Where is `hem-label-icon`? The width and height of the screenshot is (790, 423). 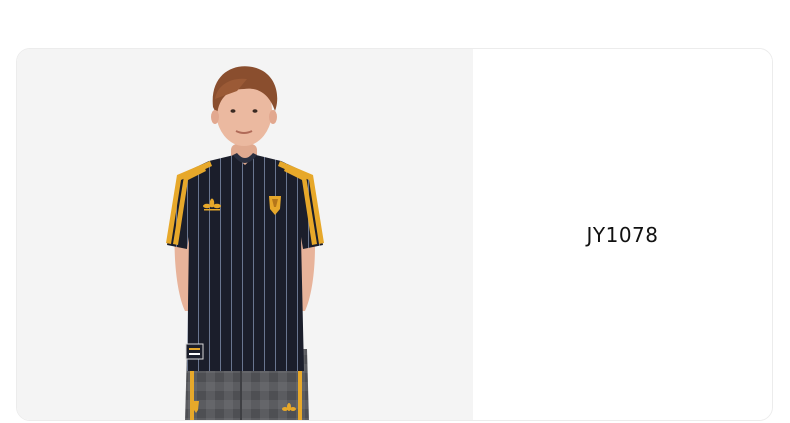
hem-label-icon is located at coordinates (194, 351).